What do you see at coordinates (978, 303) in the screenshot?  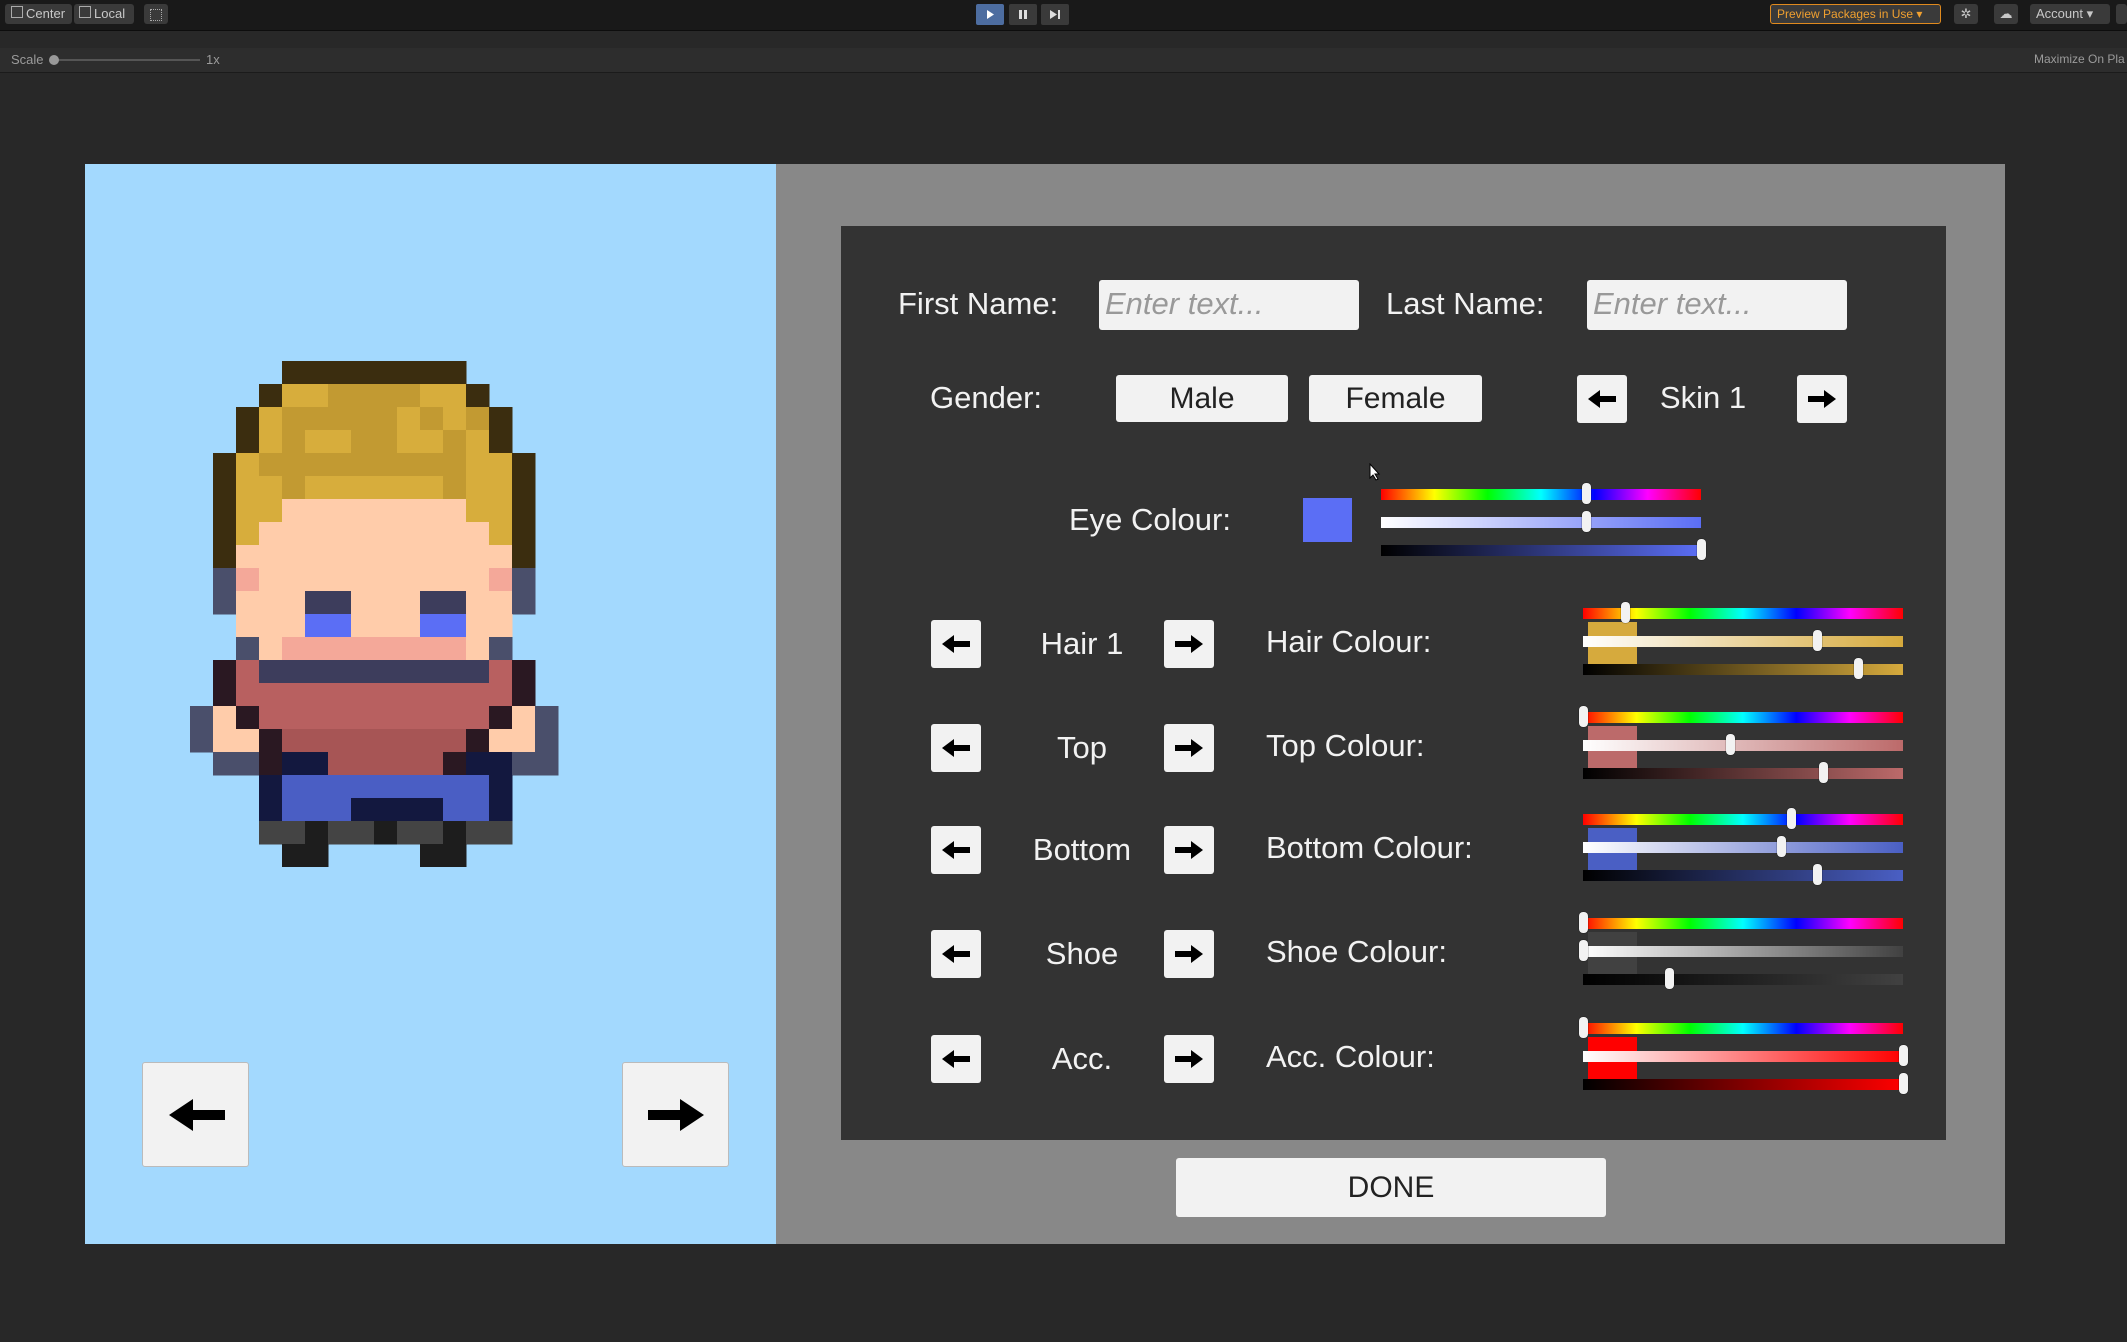 I see `first-name-label: First Name:` at bounding box center [978, 303].